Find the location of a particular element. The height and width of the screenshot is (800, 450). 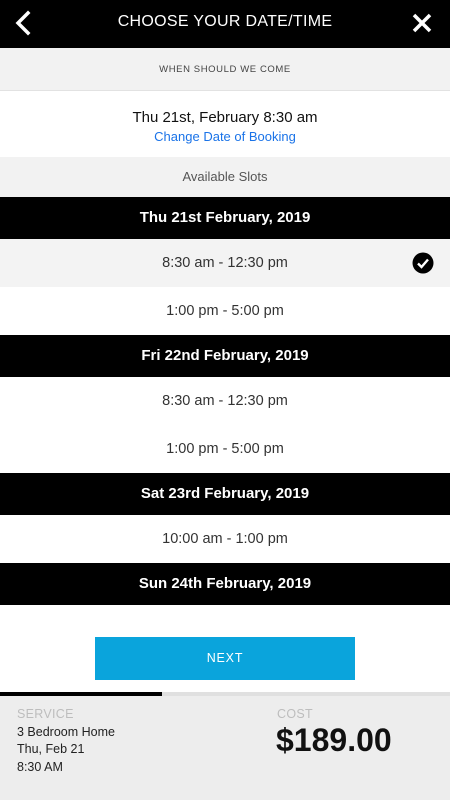

when-section-label: WHEN SHOULD WE COME is located at coordinates (225, 69).